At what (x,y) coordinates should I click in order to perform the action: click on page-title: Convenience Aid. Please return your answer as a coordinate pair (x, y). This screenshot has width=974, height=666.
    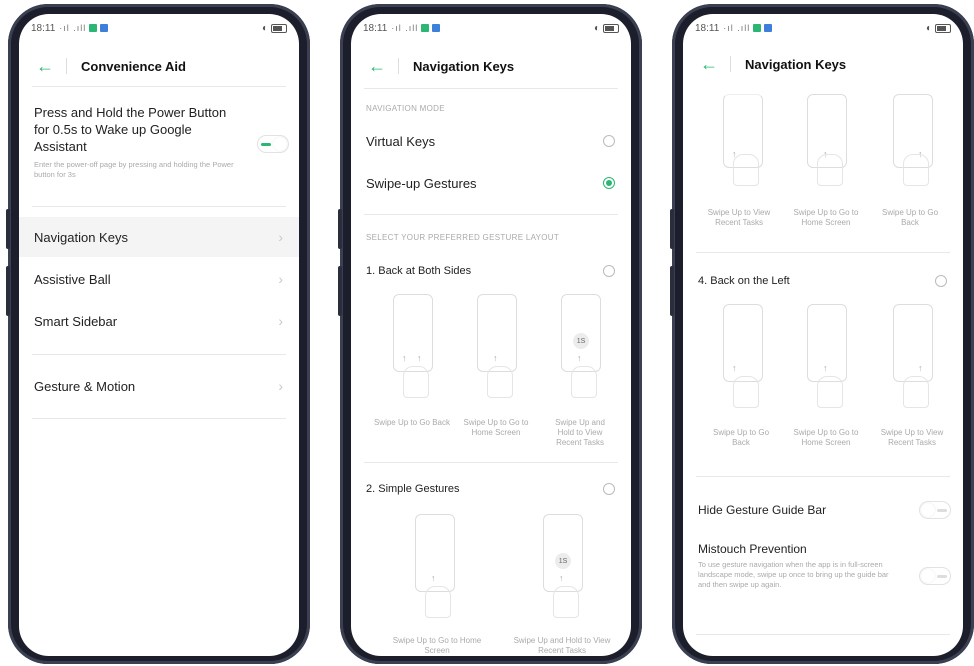
    Looking at the image, I should click on (133, 66).